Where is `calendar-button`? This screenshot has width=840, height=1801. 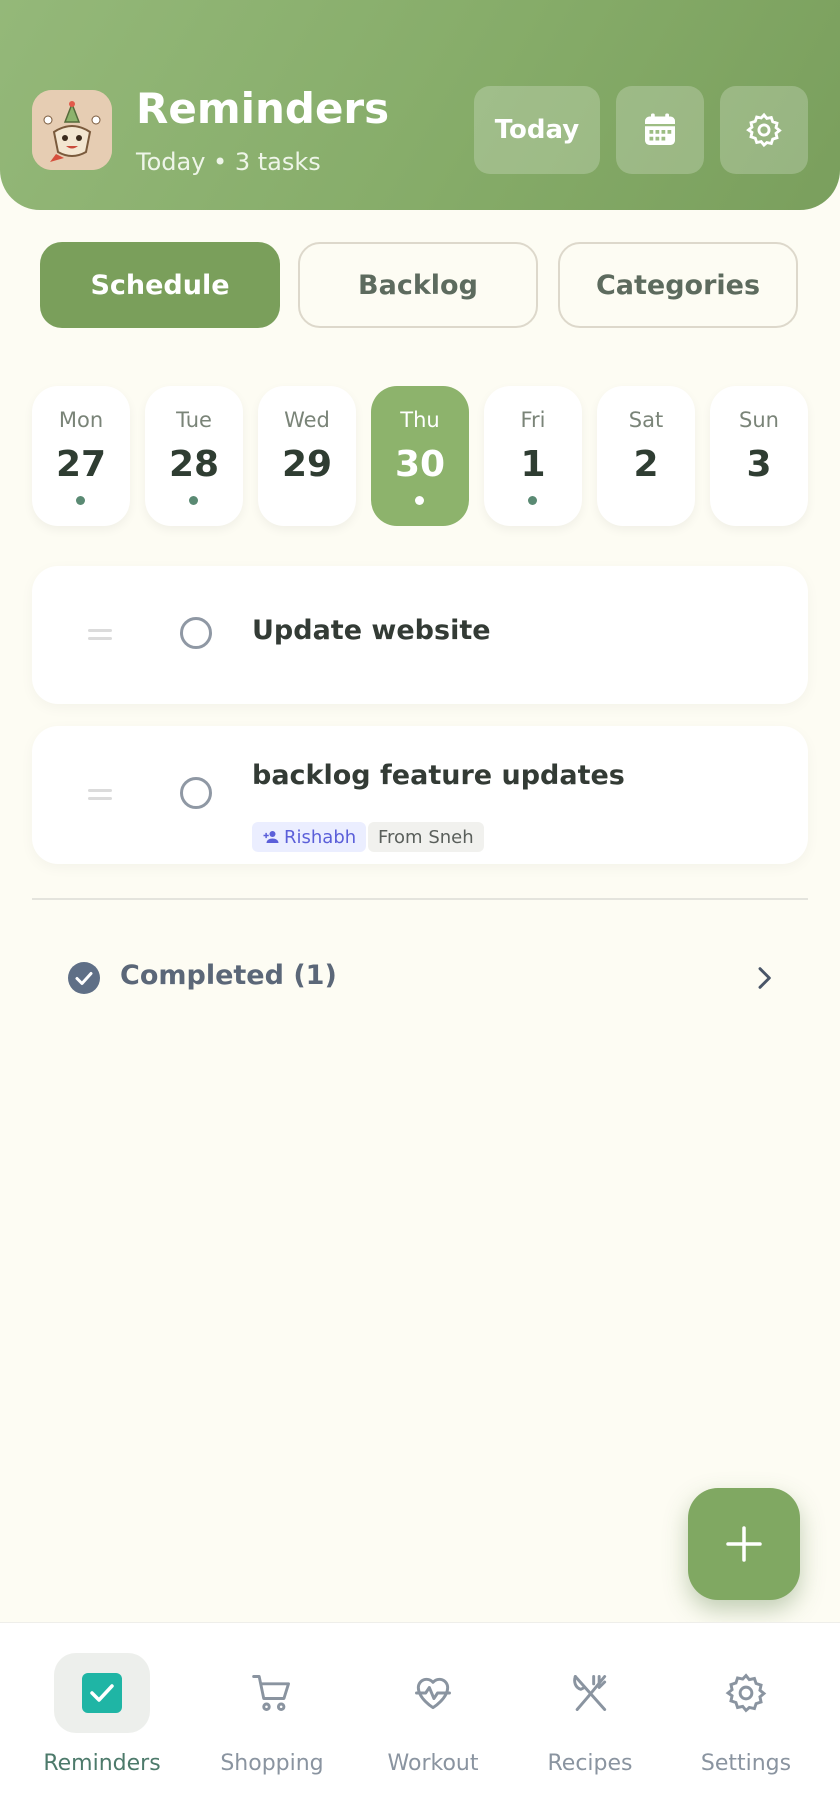 calendar-button is located at coordinates (660, 130).